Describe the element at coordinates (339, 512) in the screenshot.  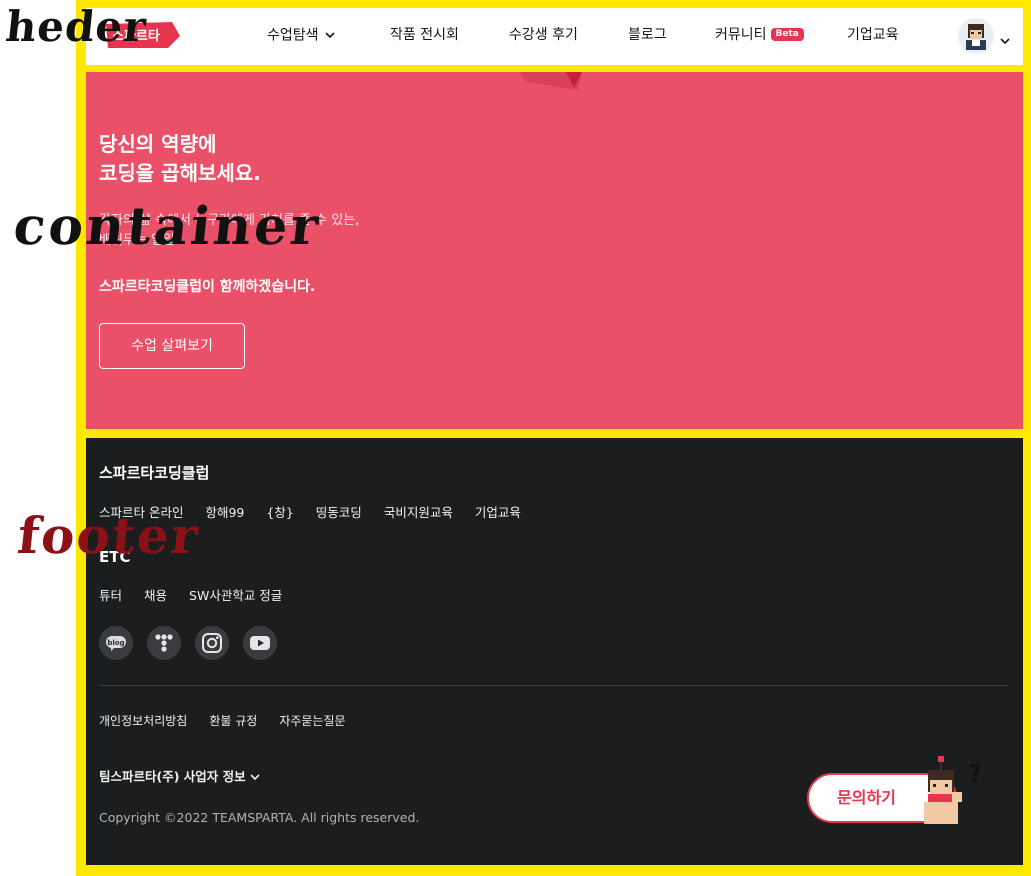
I see `footer-link: 띵동코딩` at that location.